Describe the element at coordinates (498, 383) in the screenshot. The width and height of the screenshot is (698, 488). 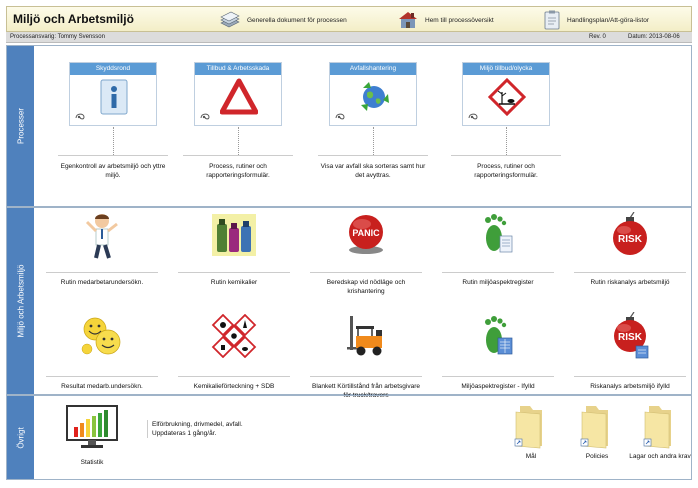
I see `routine-label: Miljöaspektregister - Ifylld` at that location.